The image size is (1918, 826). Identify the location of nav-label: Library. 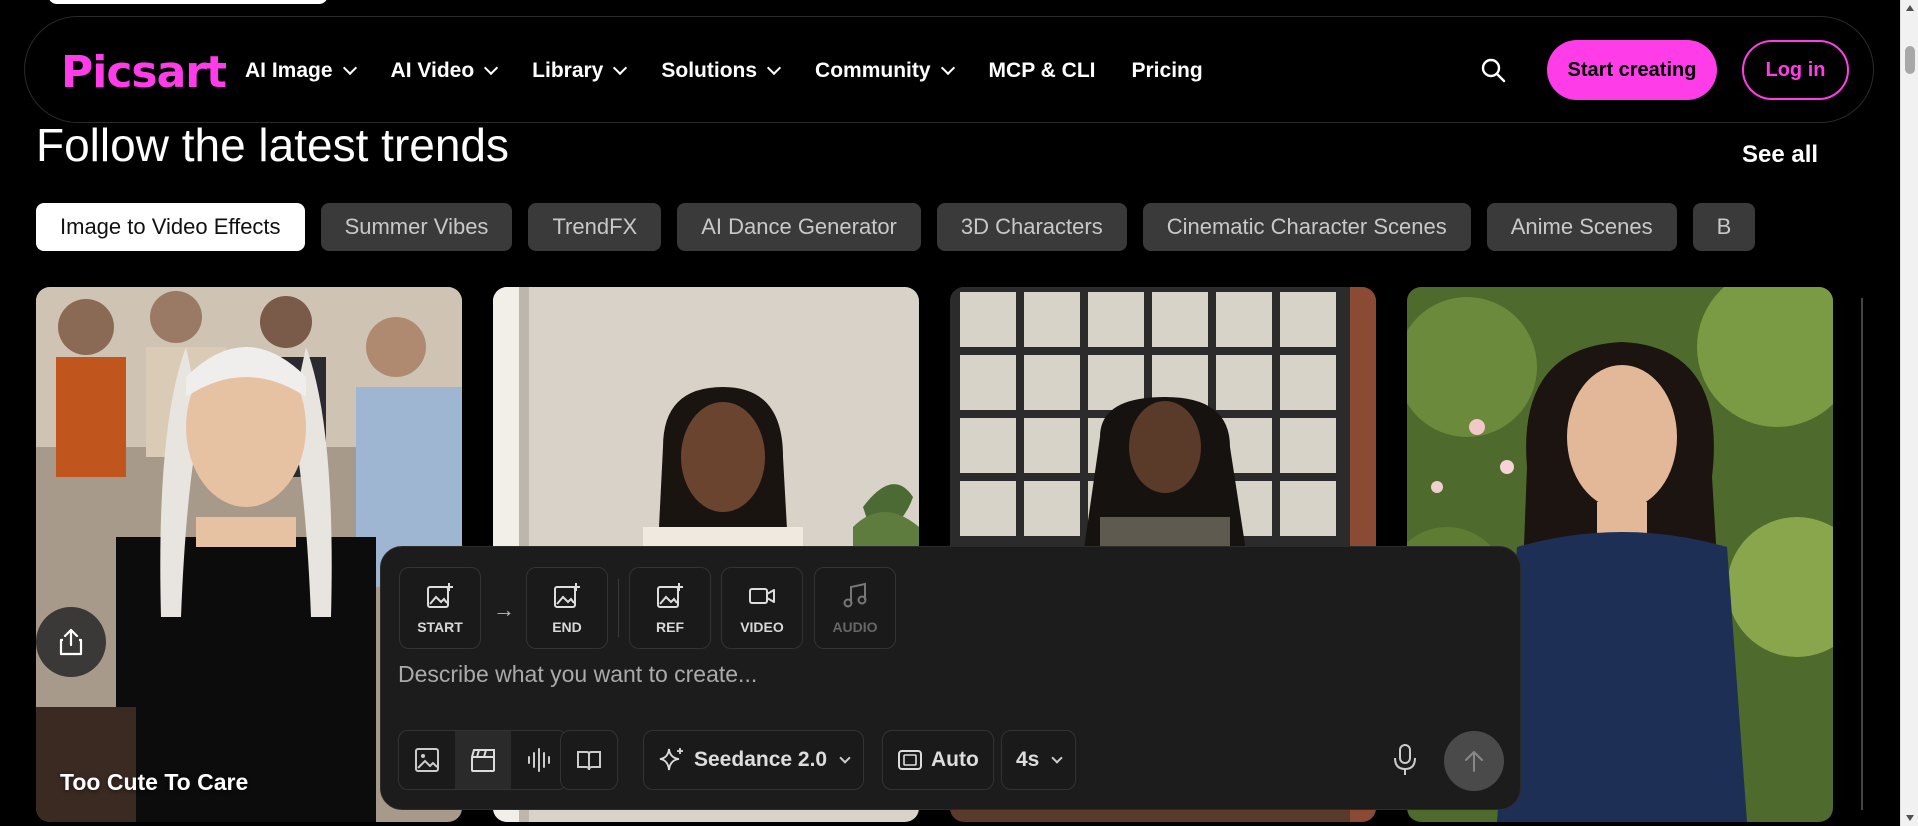
(568, 70).